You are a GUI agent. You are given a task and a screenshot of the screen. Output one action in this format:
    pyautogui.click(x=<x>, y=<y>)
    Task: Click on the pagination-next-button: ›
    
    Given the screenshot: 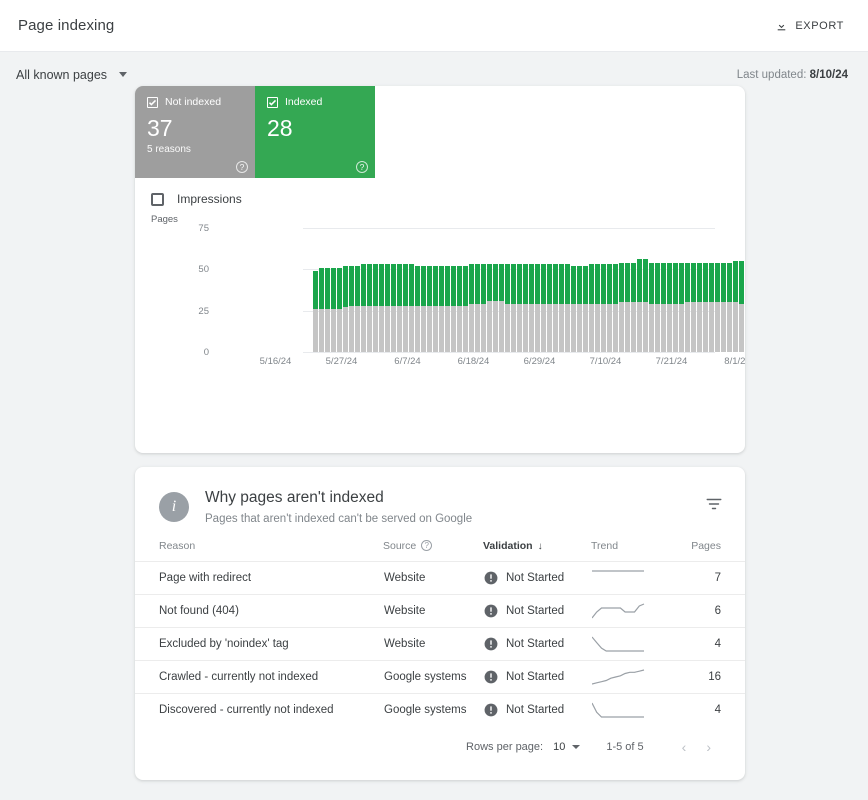 What is the action you would take?
    pyautogui.click(x=708, y=747)
    